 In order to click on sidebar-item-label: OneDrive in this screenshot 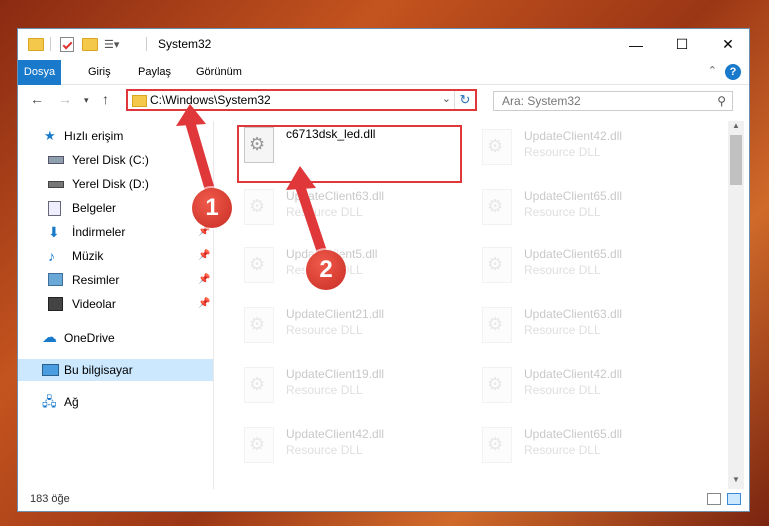, I will do `click(89, 338)`.